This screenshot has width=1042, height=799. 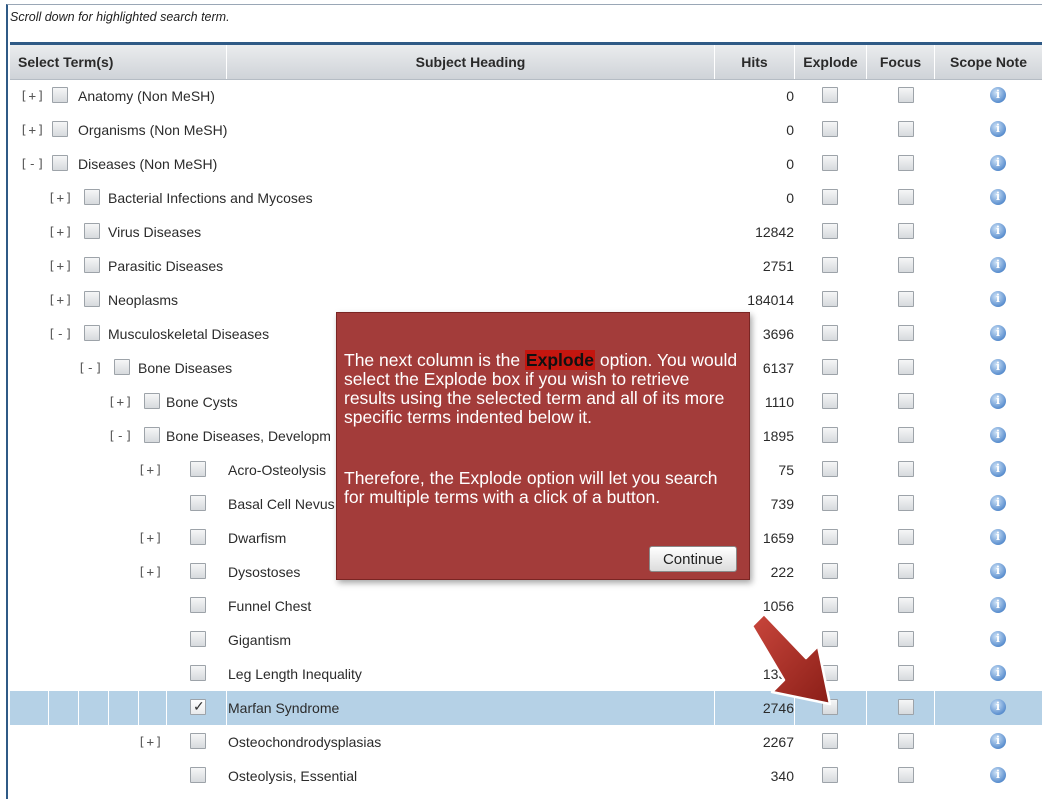 I want to click on subject-heading-link: Musculoskeletal Diseases, so click(x=188, y=334).